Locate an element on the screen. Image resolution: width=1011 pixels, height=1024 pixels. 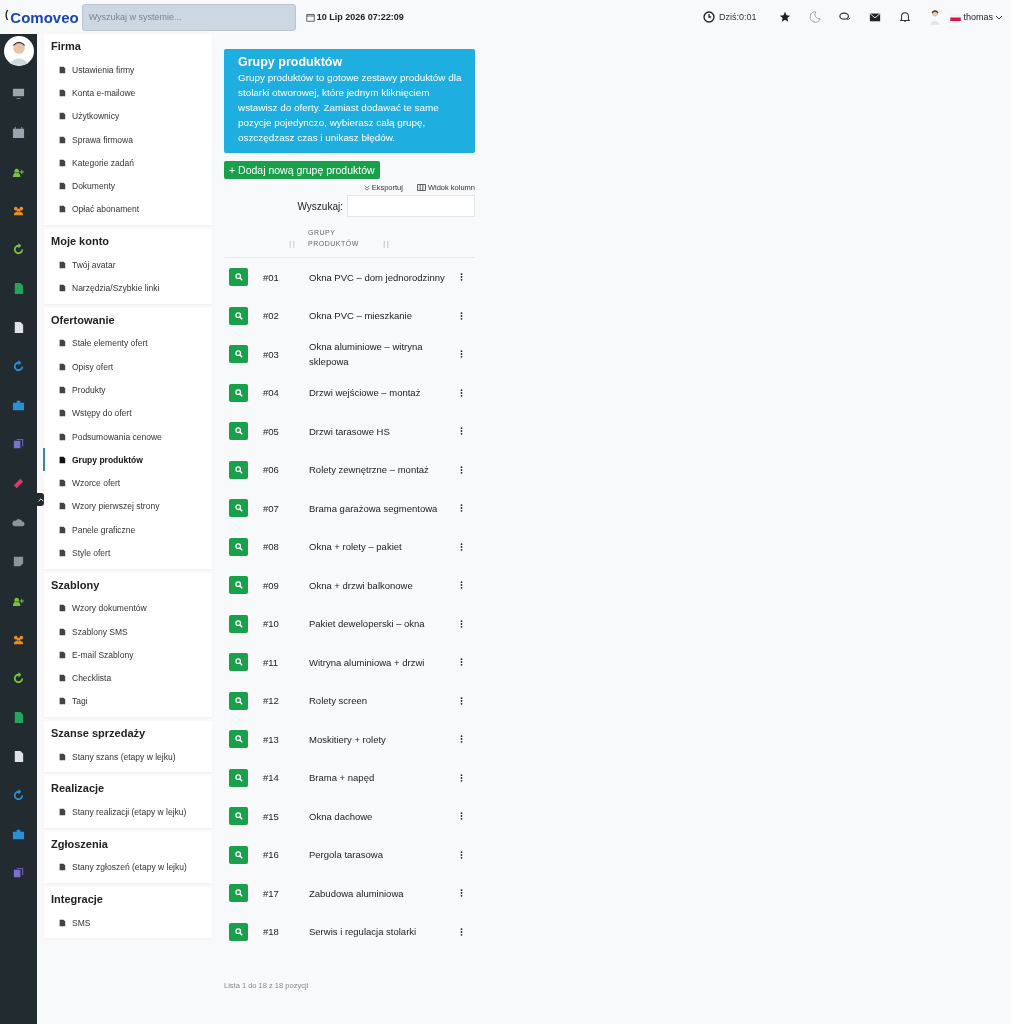
menu-item: Konta e-mailowe is located at coordinates (127, 93).